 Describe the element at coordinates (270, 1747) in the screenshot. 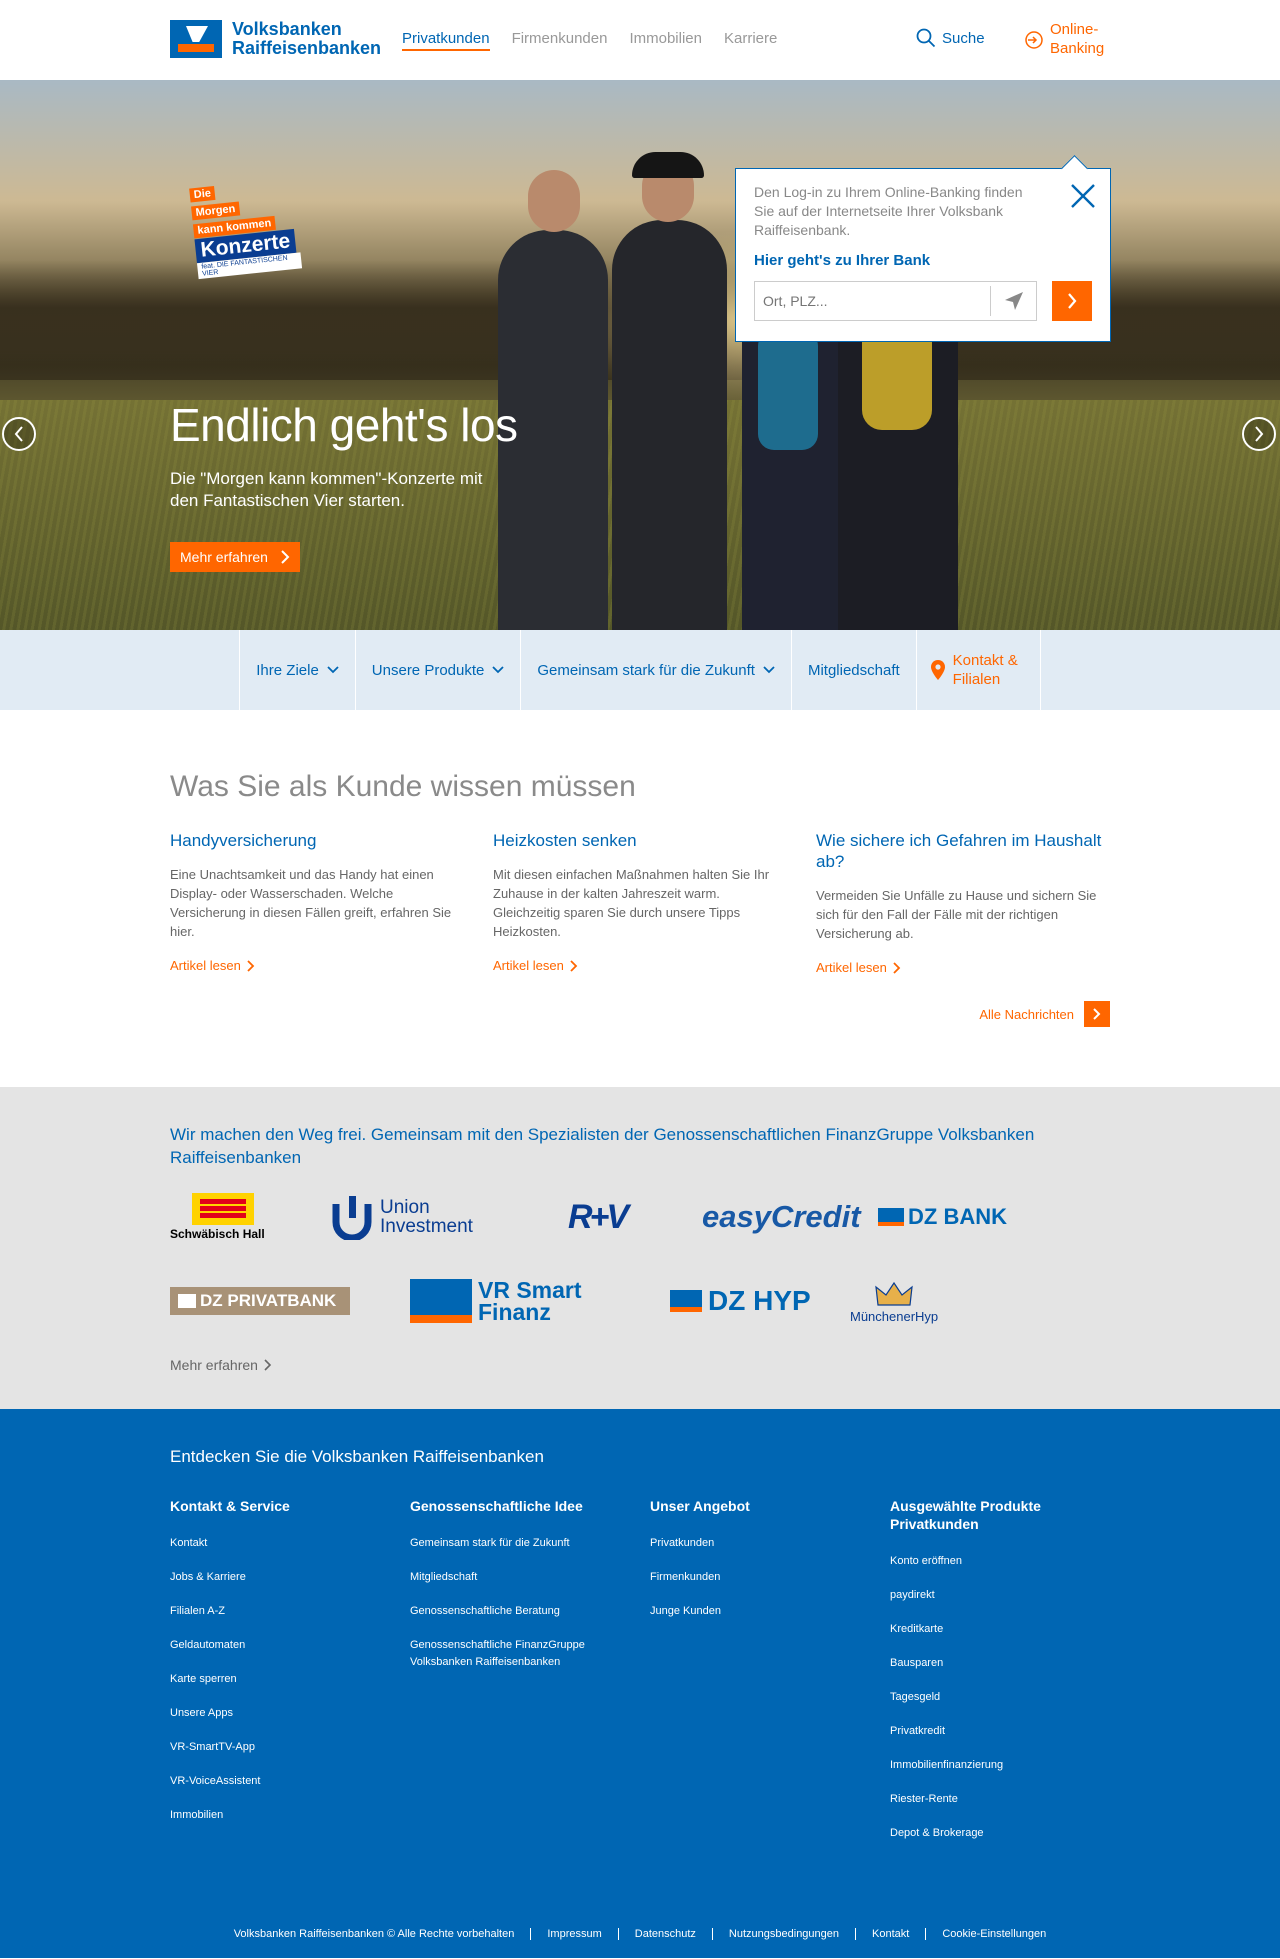

I see `footer-link: VR-SmartTV-App` at that location.